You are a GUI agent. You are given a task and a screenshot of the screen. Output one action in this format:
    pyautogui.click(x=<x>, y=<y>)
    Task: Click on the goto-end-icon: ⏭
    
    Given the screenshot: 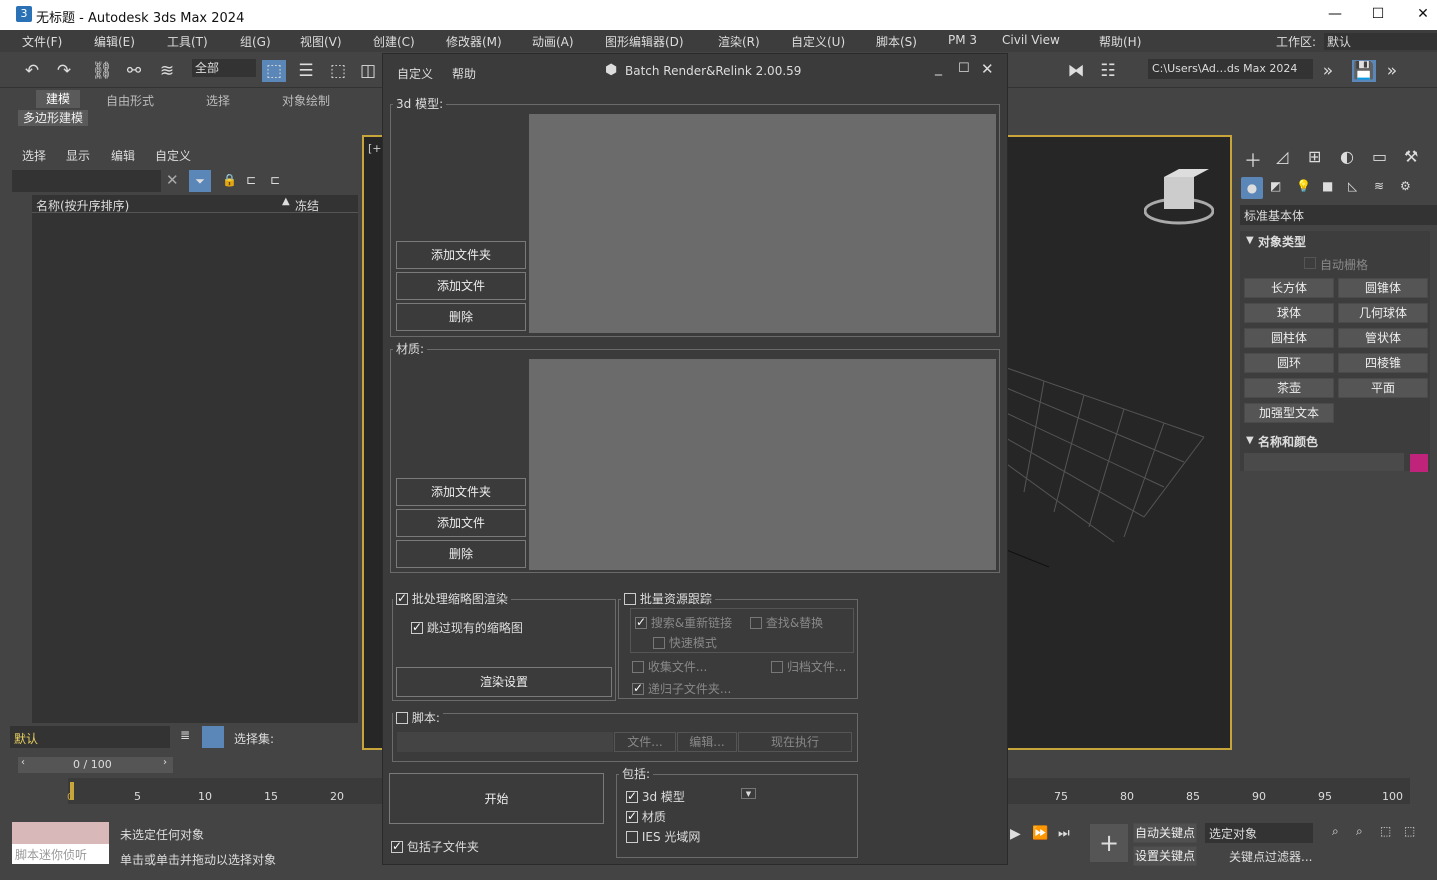 What is the action you would take?
    pyautogui.click(x=1064, y=833)
    